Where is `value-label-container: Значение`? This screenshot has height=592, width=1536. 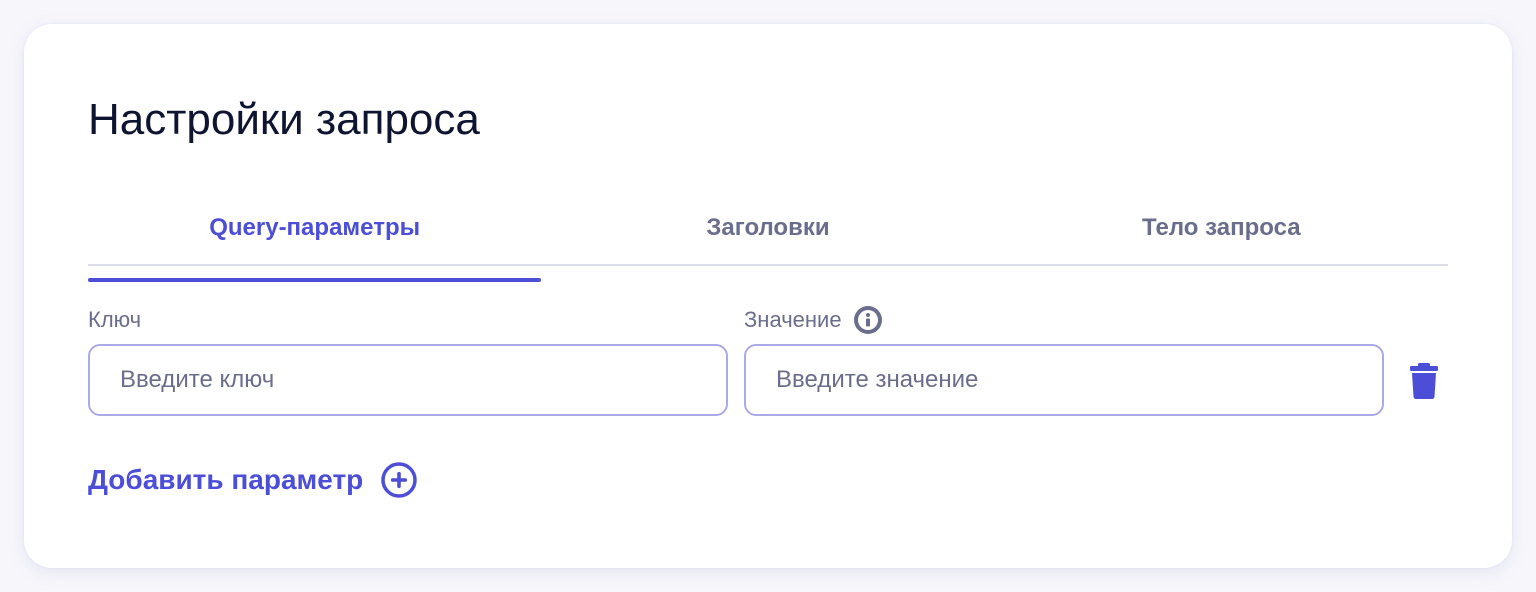
value-label-container: Значение is located at coordinates (813, 320).